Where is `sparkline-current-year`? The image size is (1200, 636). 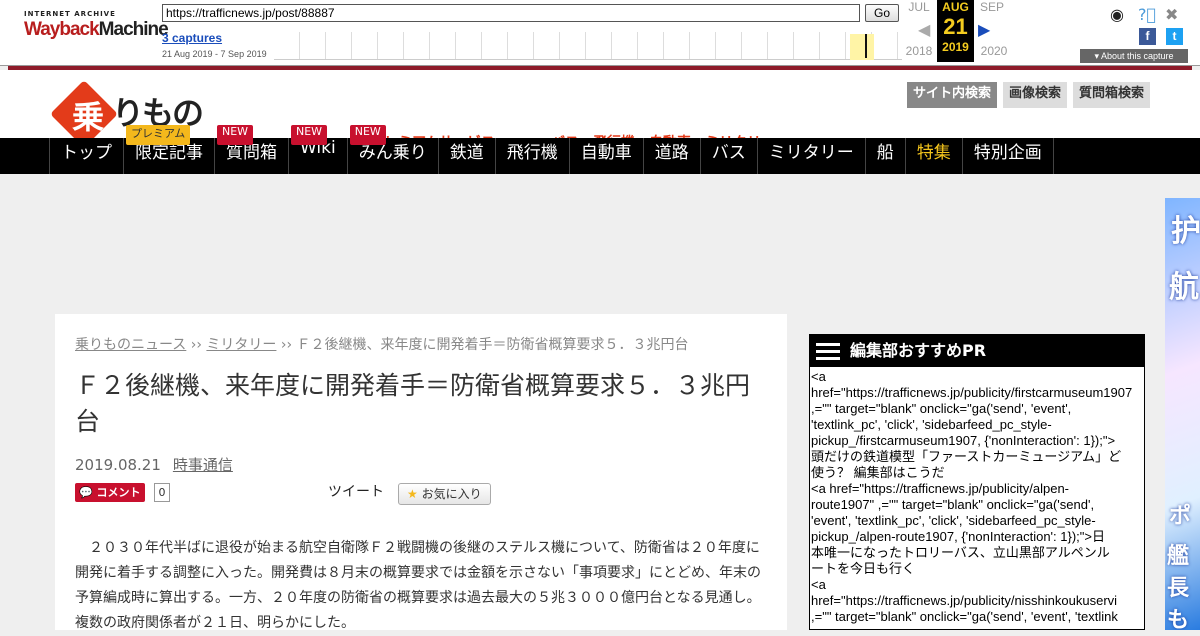 sparkline-current-year is located at coordinates (862, 47).